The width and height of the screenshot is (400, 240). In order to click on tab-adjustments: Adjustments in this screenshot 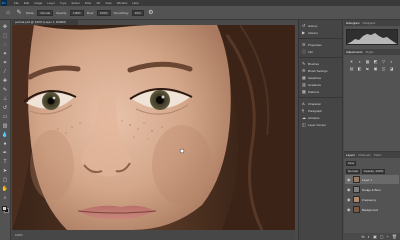, I will do `click(354, 52)`.